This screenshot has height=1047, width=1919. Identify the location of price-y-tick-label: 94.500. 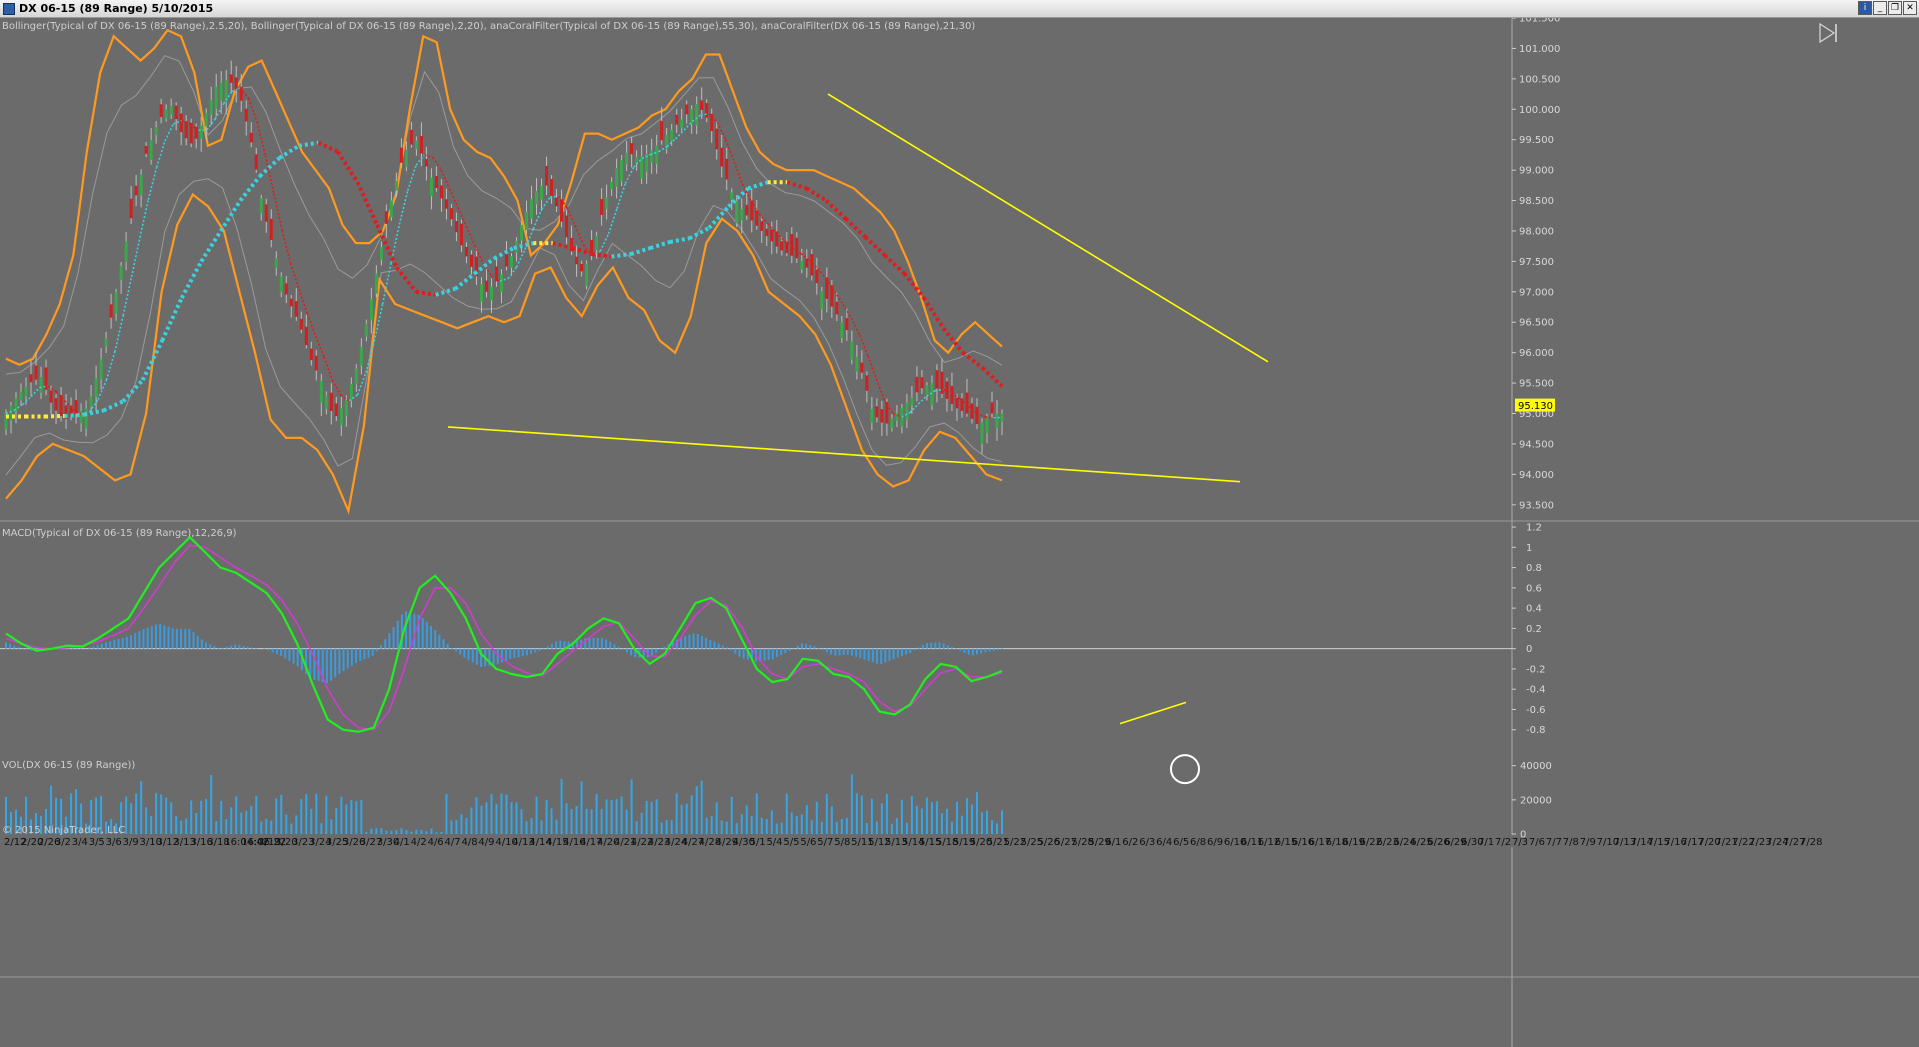
(1536, 444).